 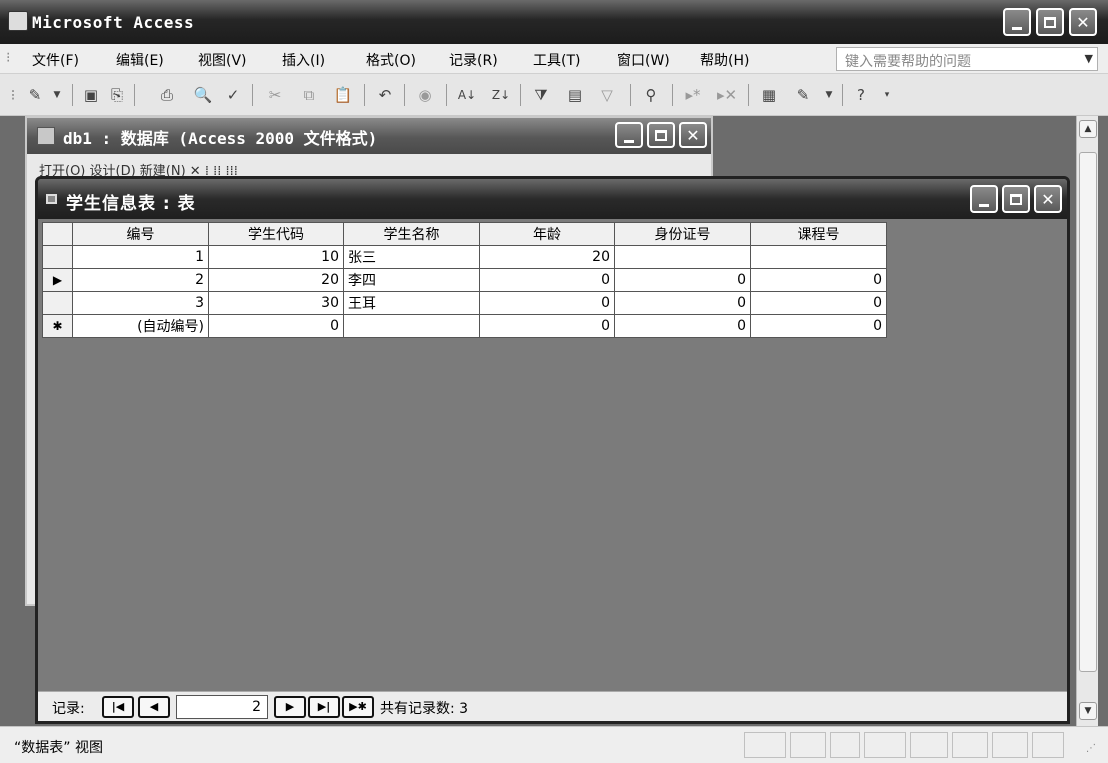 I want to click on first-record-button: |◀, so click(x=118, y=707).